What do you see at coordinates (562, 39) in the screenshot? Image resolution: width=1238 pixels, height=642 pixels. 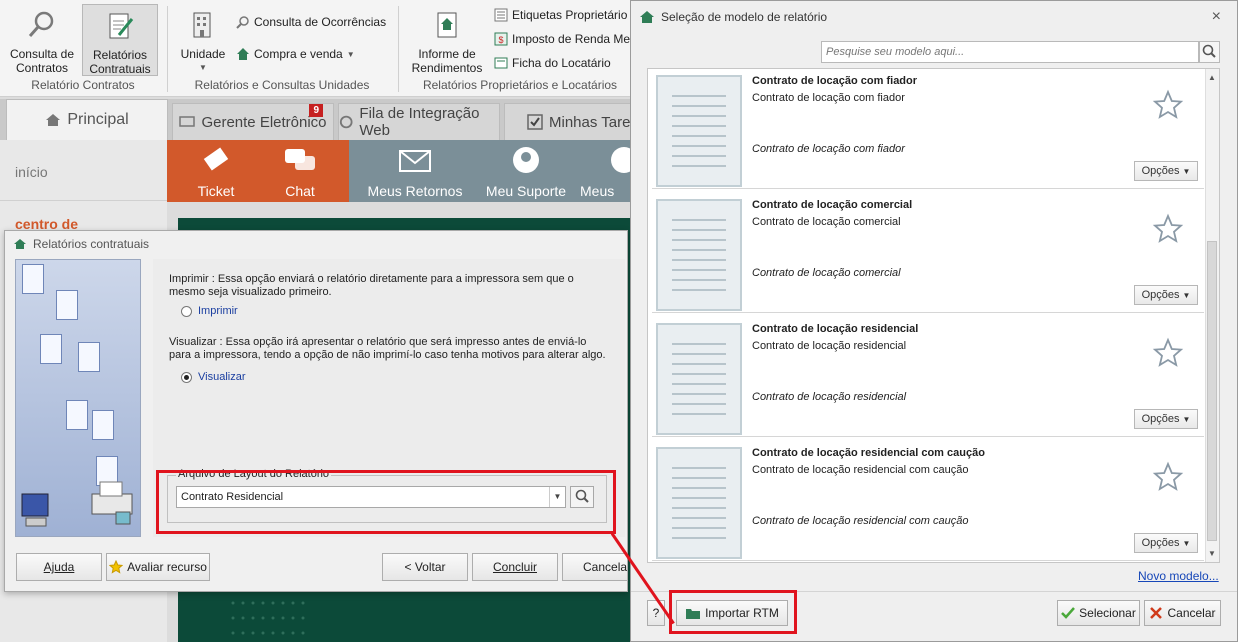 I see `imposto-renda-button: $ Imposto de Renda Me` at bounding box center [562, 39].